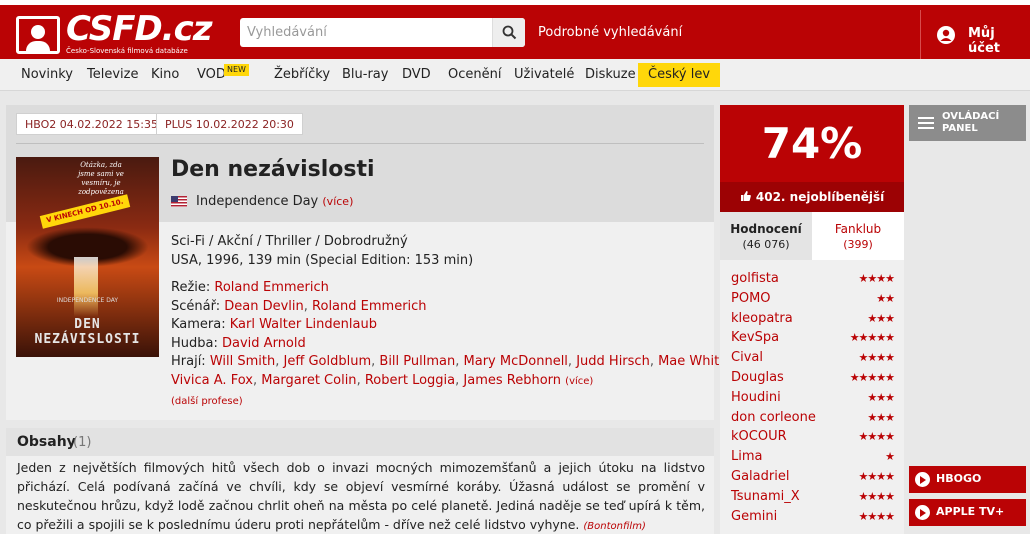 The width and height of the screenshot is (1030, 534). I want to click on actor-link: James Rebhorn, so click(512, 380).